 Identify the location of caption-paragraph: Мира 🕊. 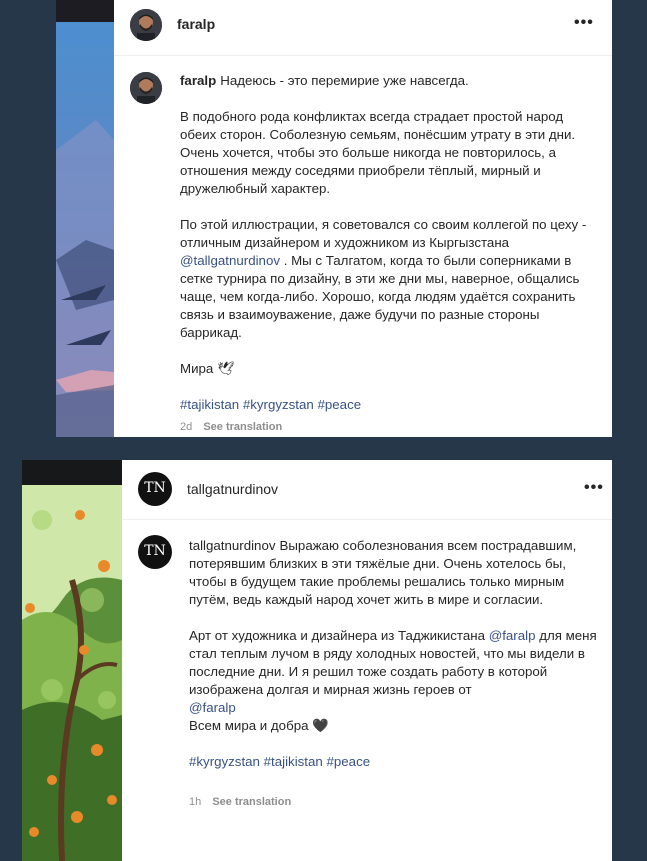
(207, 368).